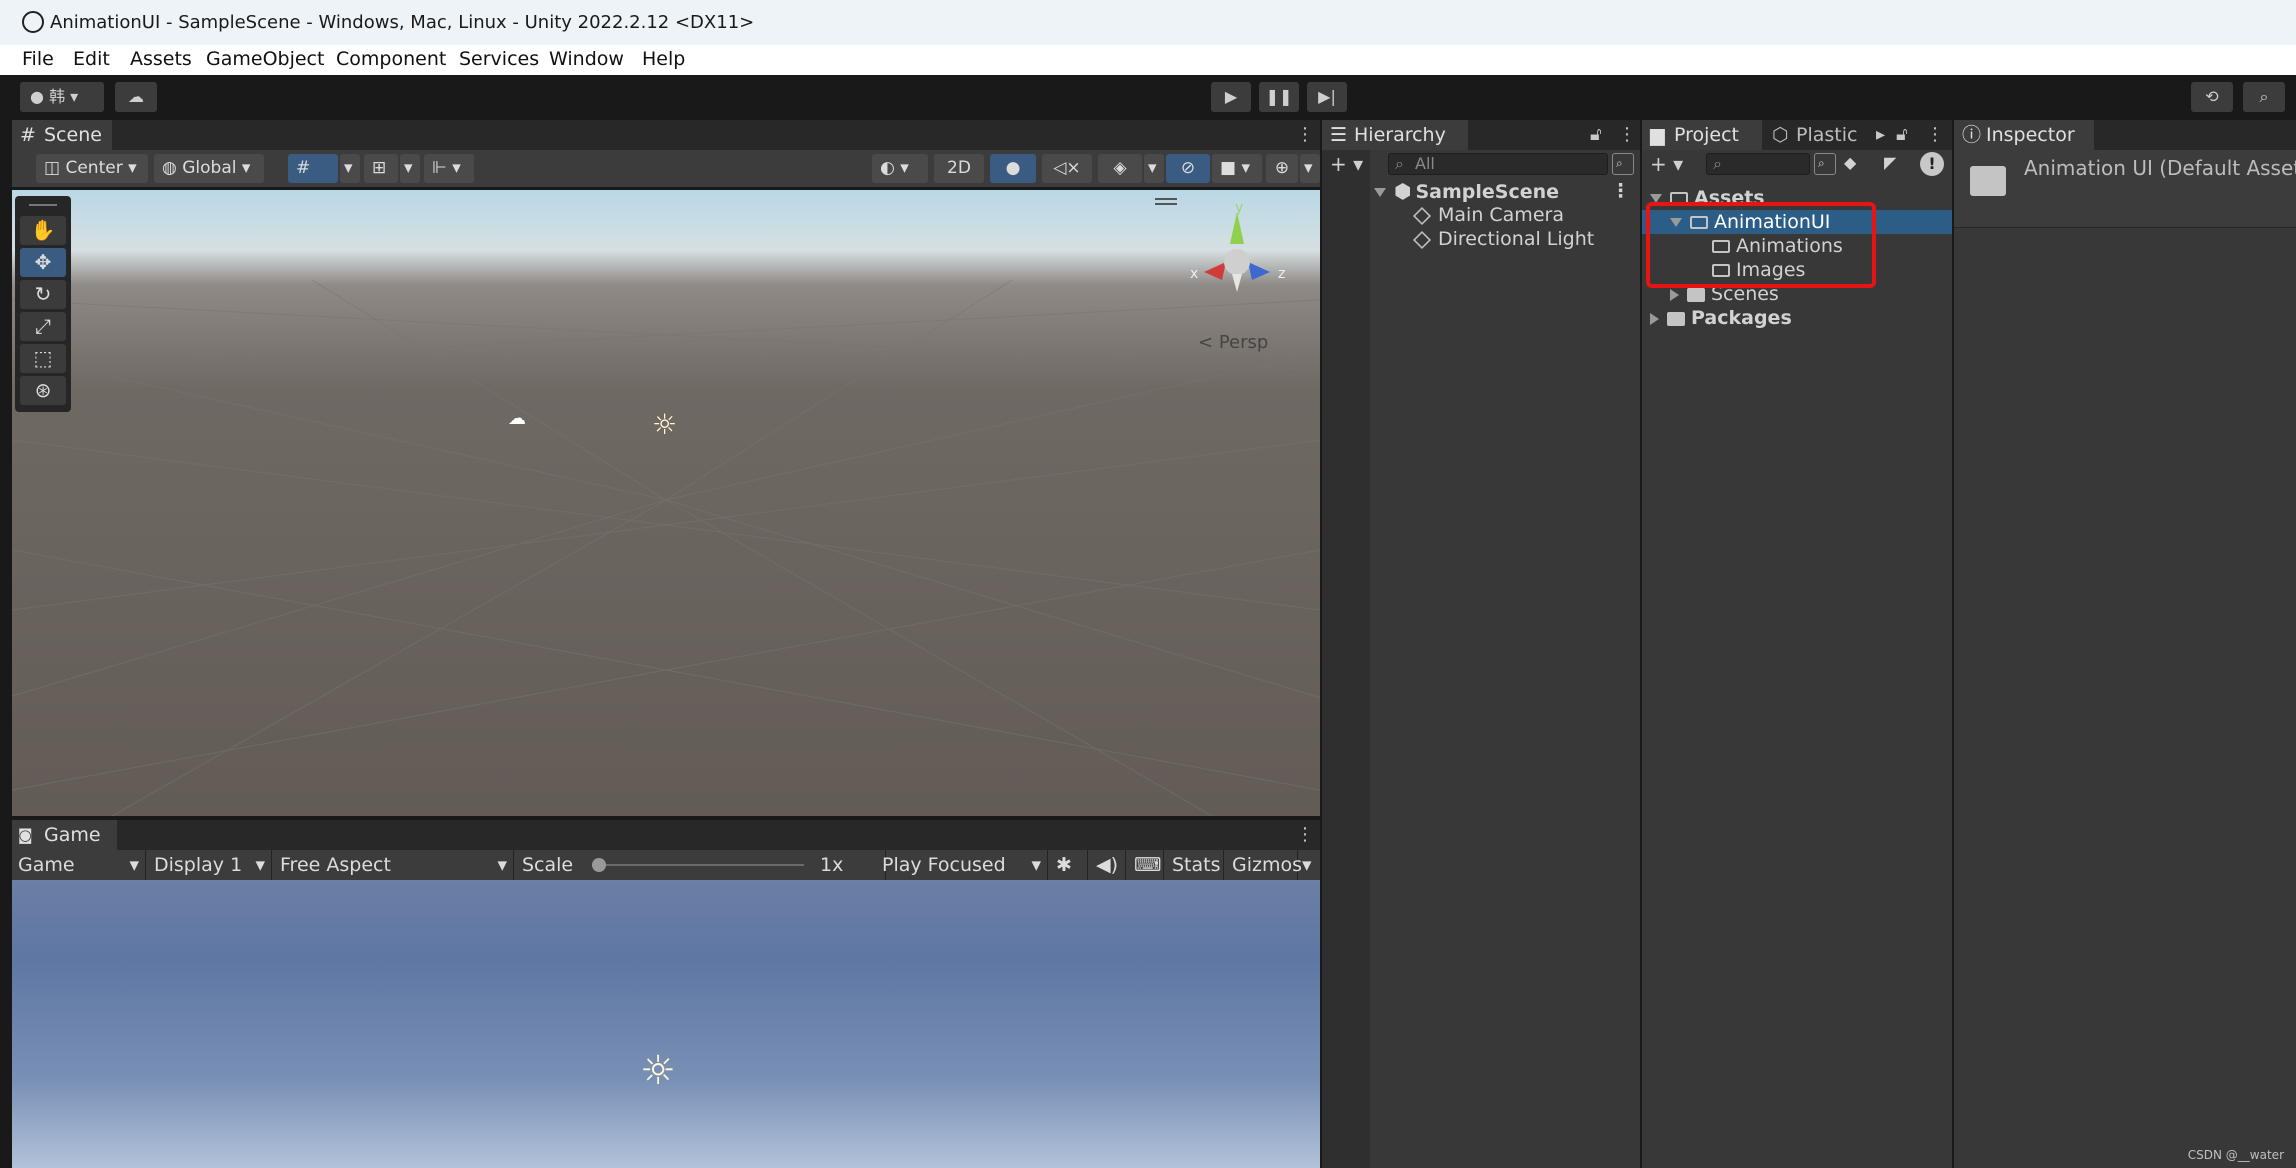 This screenshot has width=2296, height=1168. I want to click on pivot-dropdown: ◫ Center ▾, so click(92, 168).